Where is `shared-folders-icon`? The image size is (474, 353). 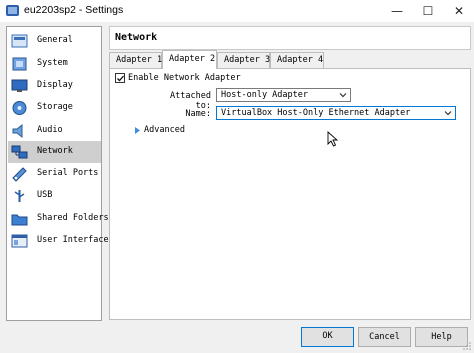 shared-folders-icon is located at coordinates (19, 220).